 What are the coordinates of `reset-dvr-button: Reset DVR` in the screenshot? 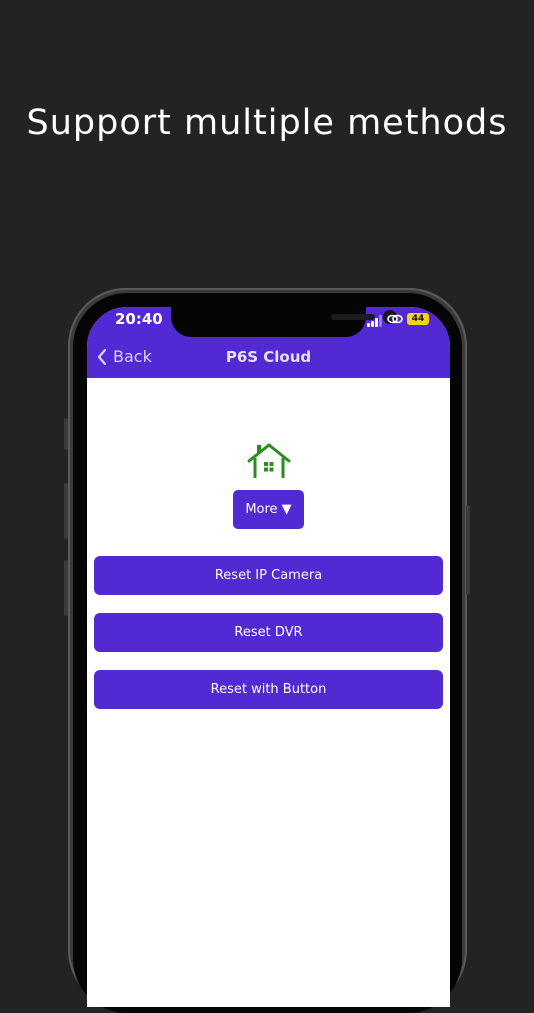 It's located at (268, 632).